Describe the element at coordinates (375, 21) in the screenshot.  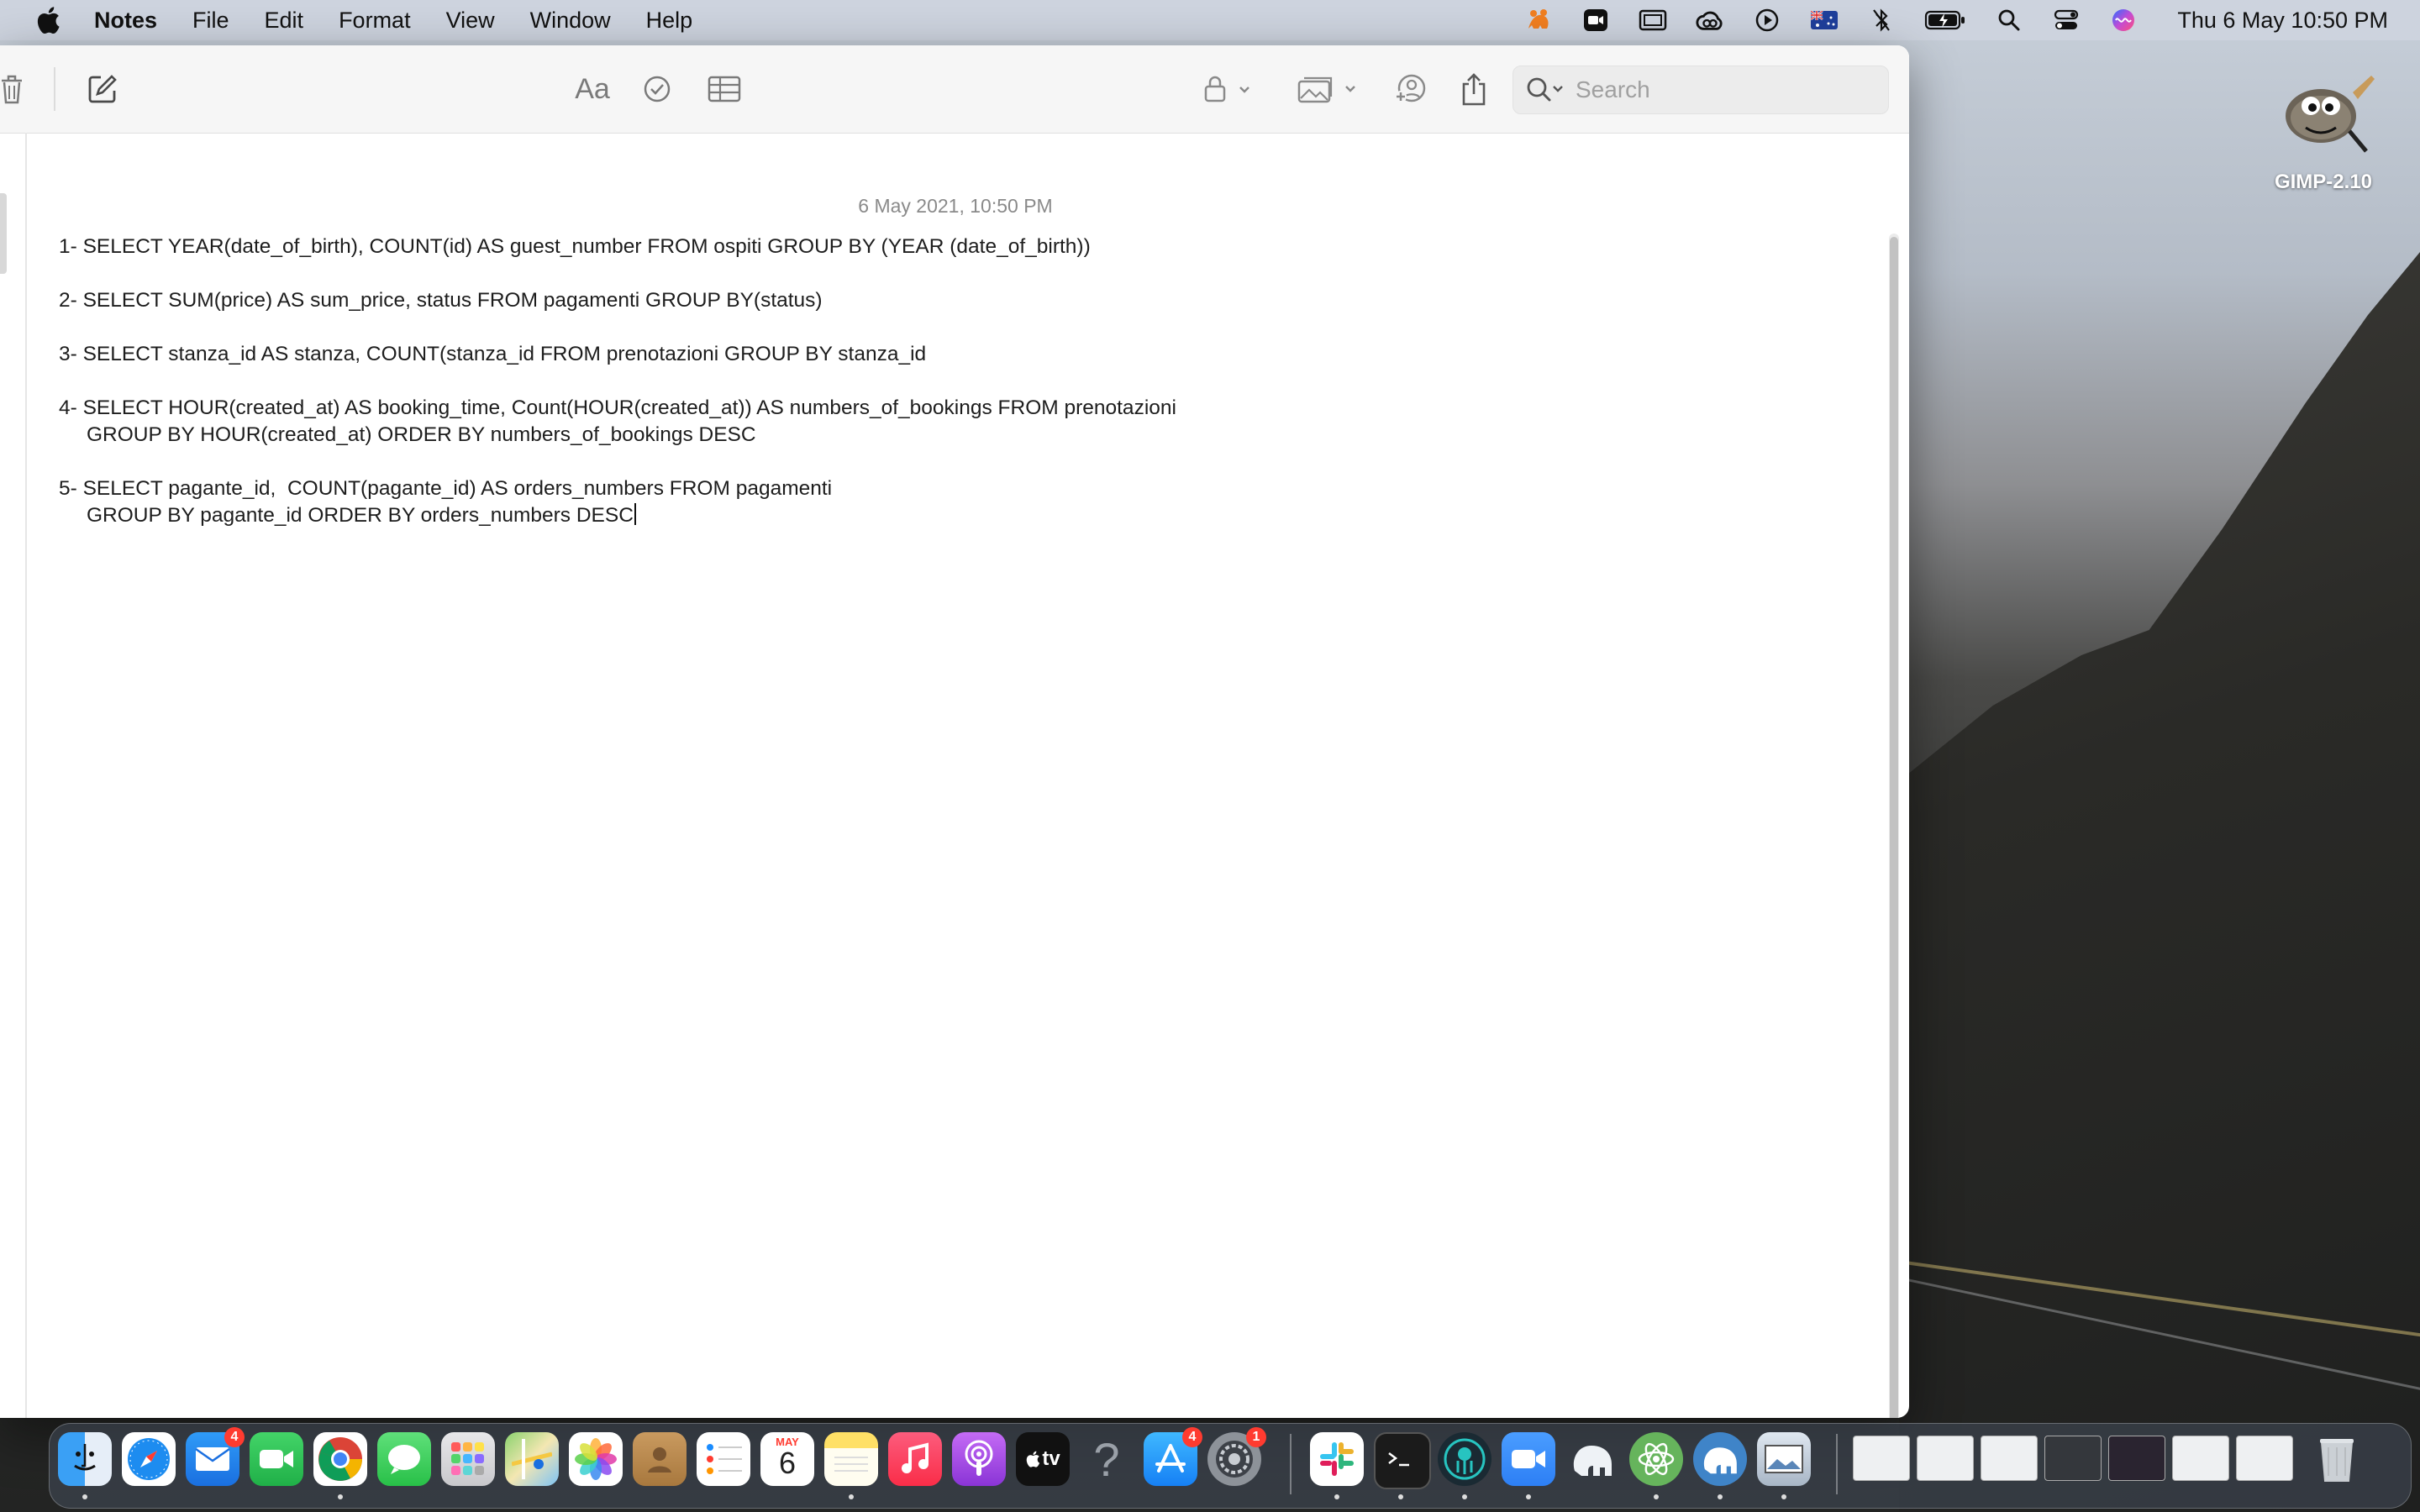
I see `menu-format: Format` at that location.